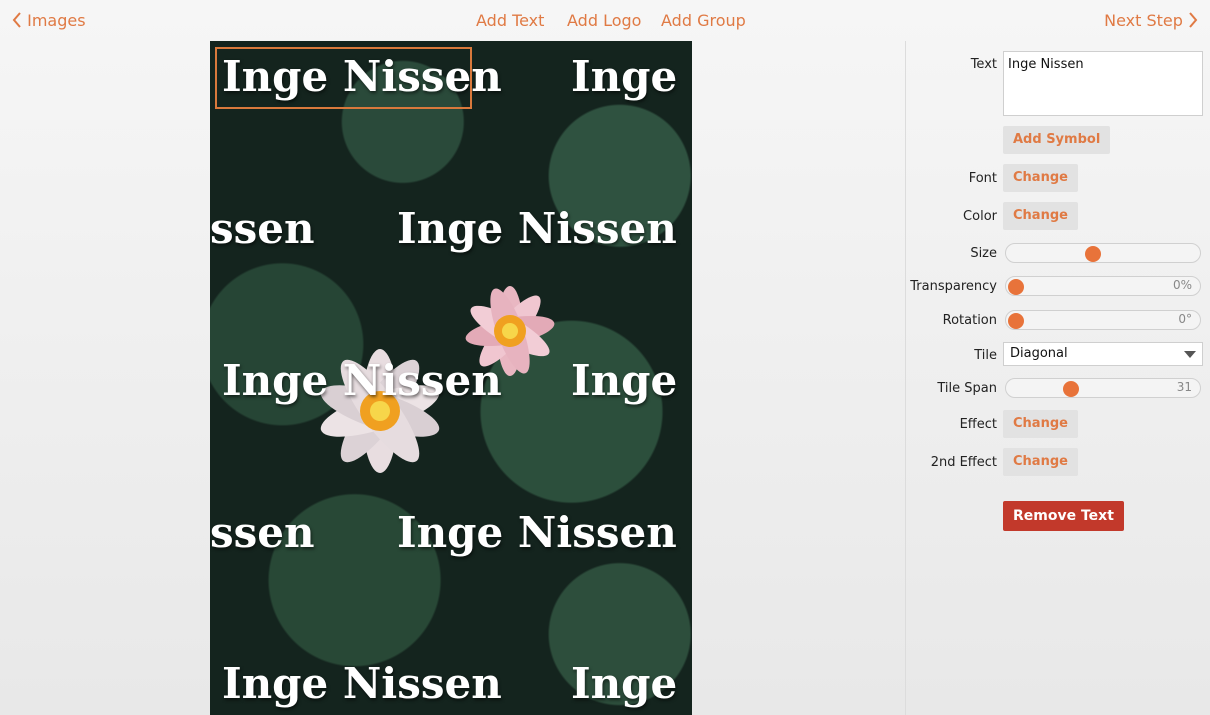 The height and width of the screenshot is (715, 1210). I want to click on add-group-link: Add Group, so click(703, 21).